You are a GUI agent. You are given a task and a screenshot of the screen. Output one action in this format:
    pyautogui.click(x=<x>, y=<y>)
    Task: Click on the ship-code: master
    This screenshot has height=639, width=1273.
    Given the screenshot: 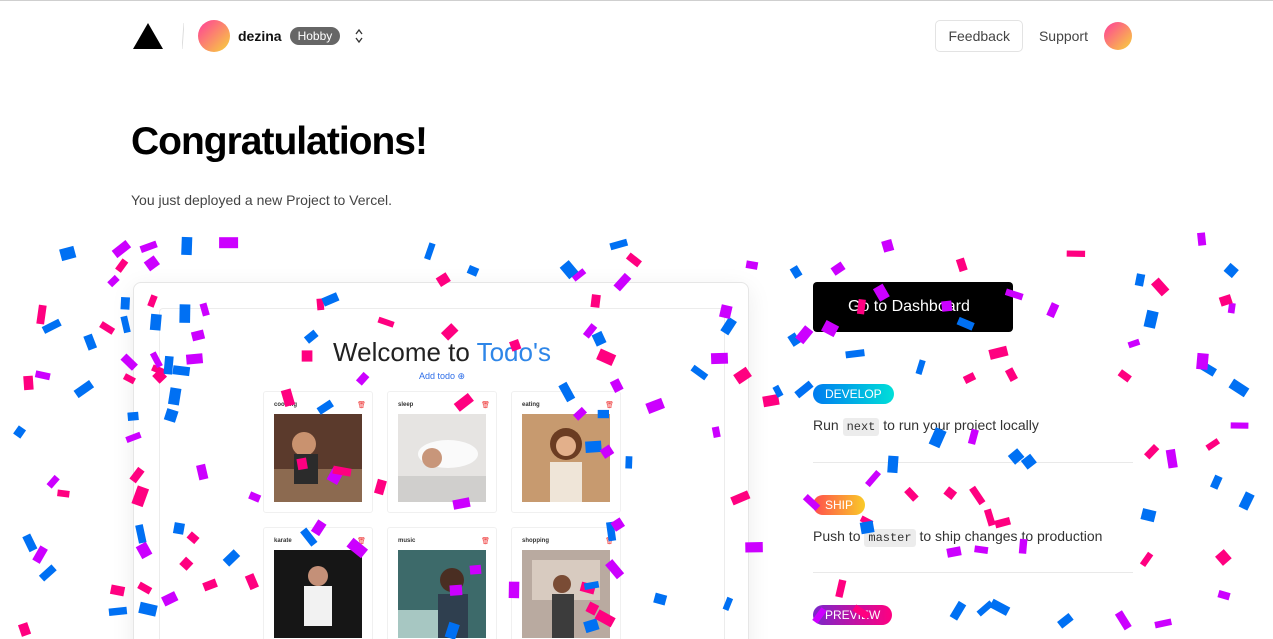 What is the action you would take?
    pyautogui.click(x=890, y=538)
    